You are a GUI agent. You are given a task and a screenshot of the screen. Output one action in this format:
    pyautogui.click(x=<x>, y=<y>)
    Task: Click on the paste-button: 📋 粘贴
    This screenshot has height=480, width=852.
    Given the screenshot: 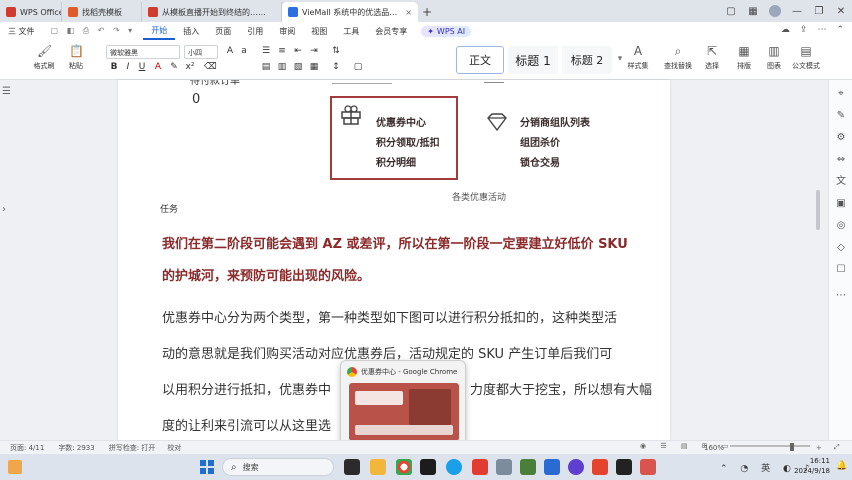 What is the action you would take?
    pyautogui.click(x=76, y=57)
    